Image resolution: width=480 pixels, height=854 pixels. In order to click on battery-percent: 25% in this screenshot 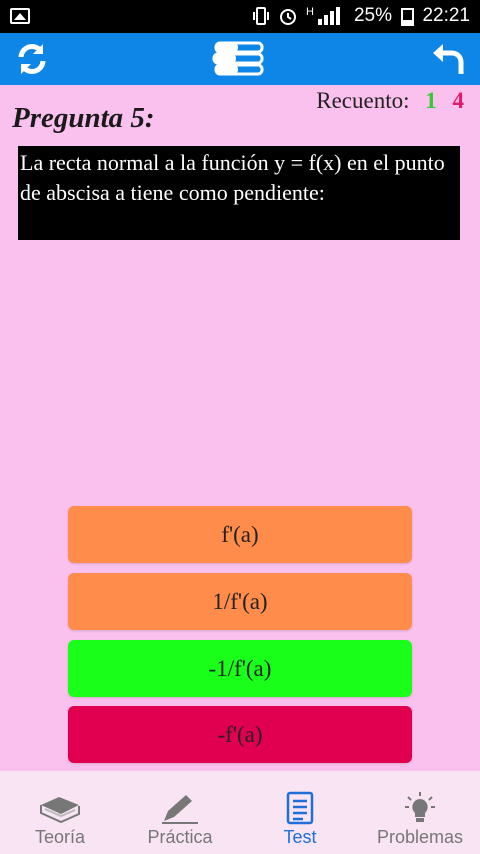, I will do `click(372, 15)`.